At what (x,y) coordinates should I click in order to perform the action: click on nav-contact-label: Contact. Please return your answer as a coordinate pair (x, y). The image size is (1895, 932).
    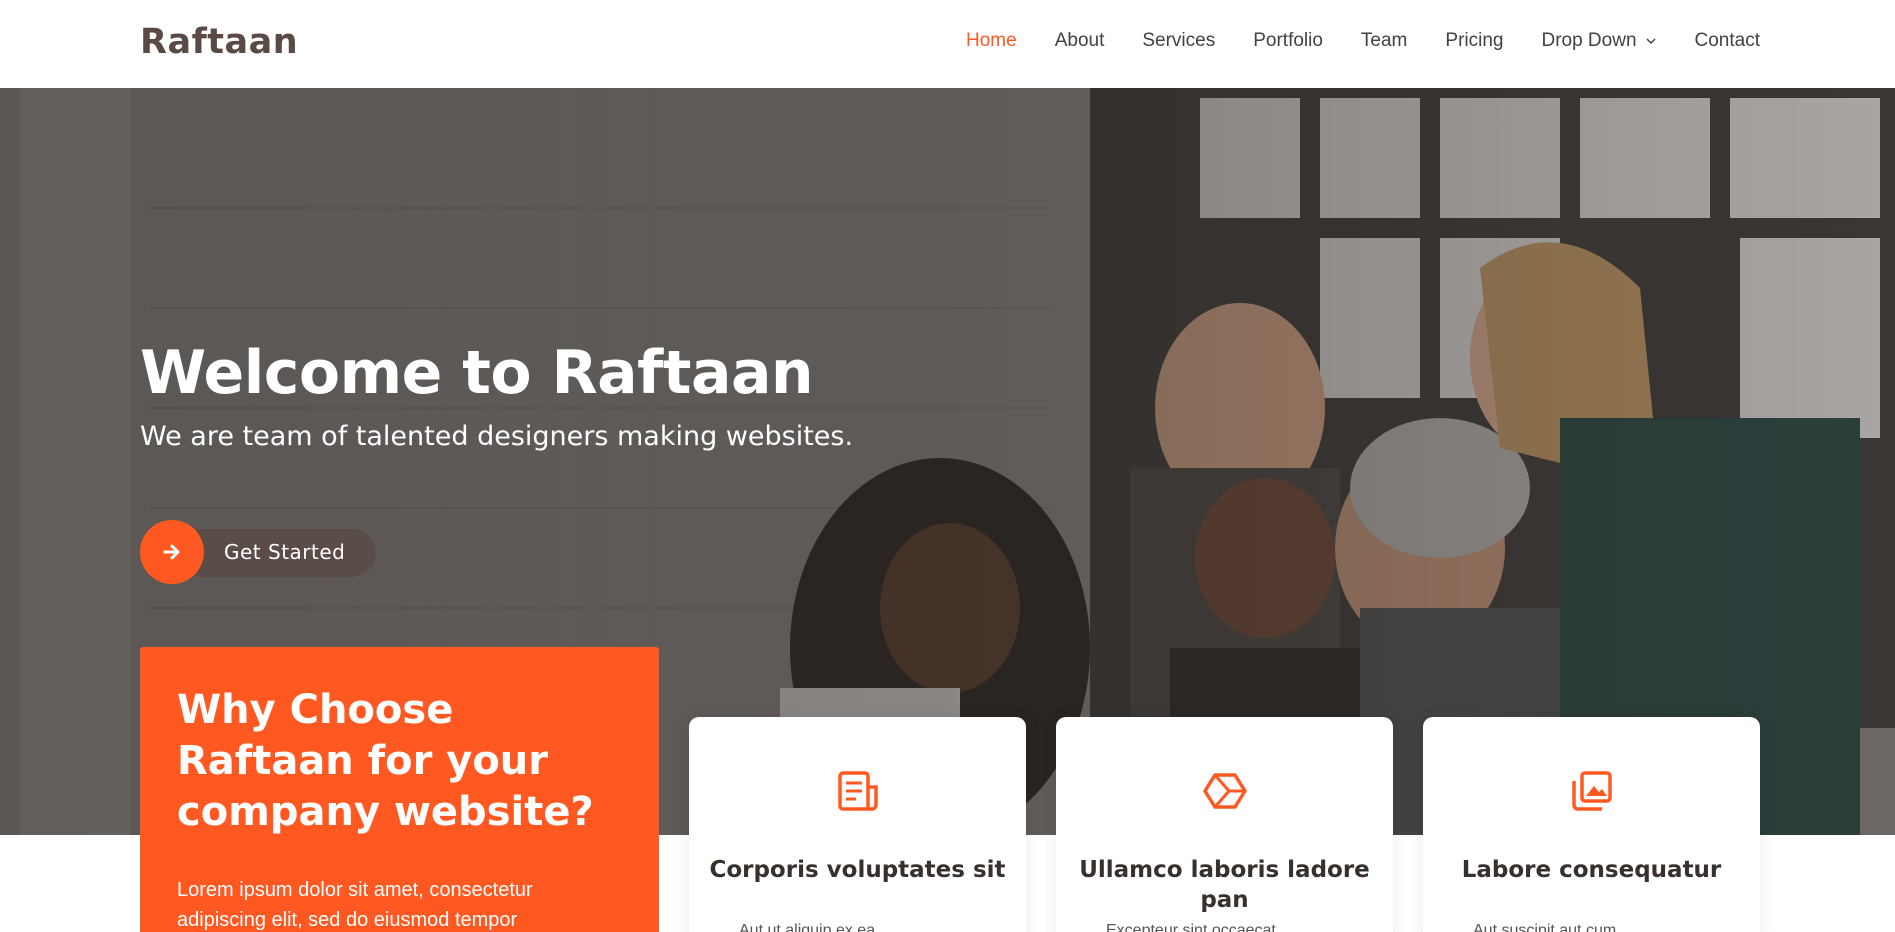
    Looking at the image, I should click on (1727, 40).